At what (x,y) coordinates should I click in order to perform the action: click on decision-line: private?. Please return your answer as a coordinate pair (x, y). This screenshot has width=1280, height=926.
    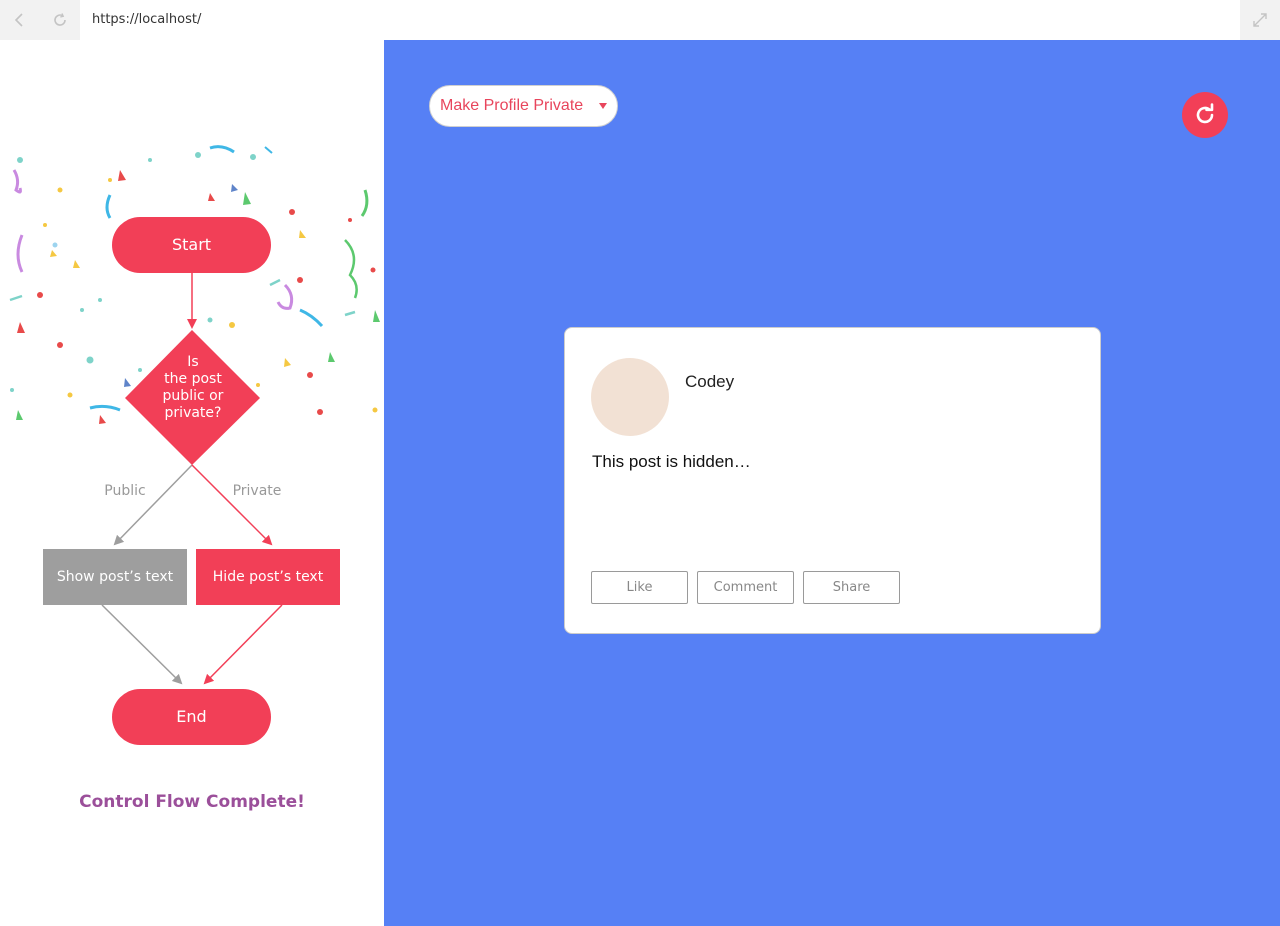
    Looking at the image, I should click on (193, 413).